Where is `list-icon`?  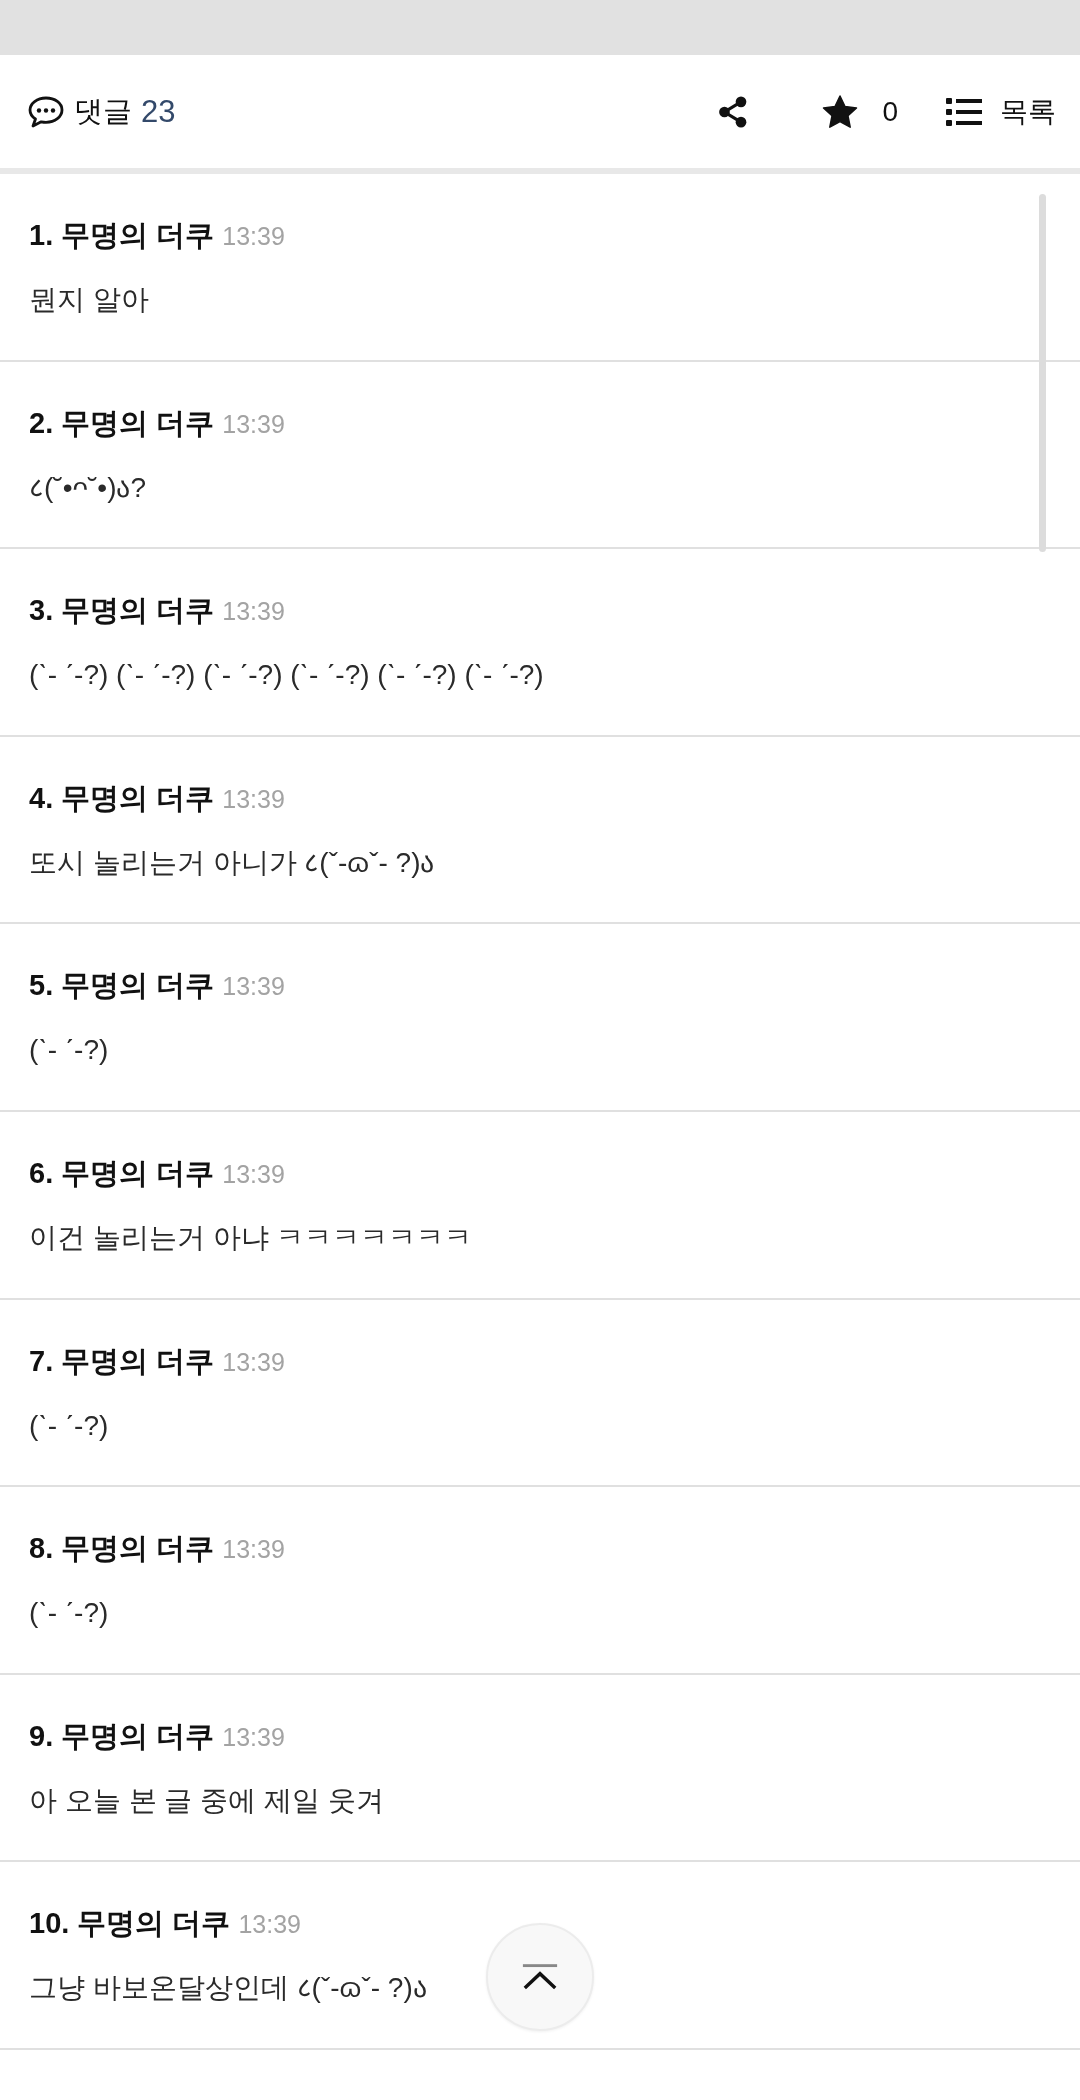
list-icon is located at coordinates (964, 111).